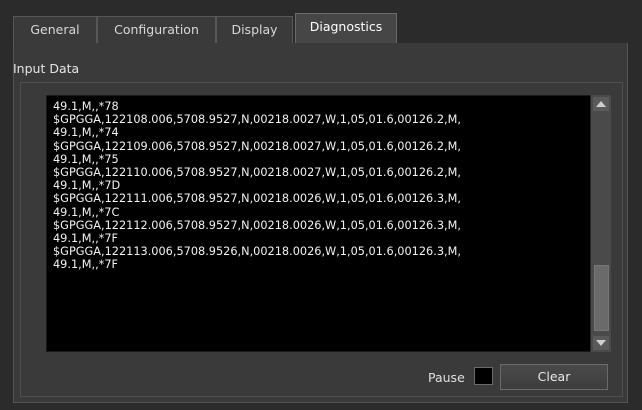  Describe the element at coordinates (86, 133) in the screenshot. I see `log-line: 49.1,M,,*74` at that location.